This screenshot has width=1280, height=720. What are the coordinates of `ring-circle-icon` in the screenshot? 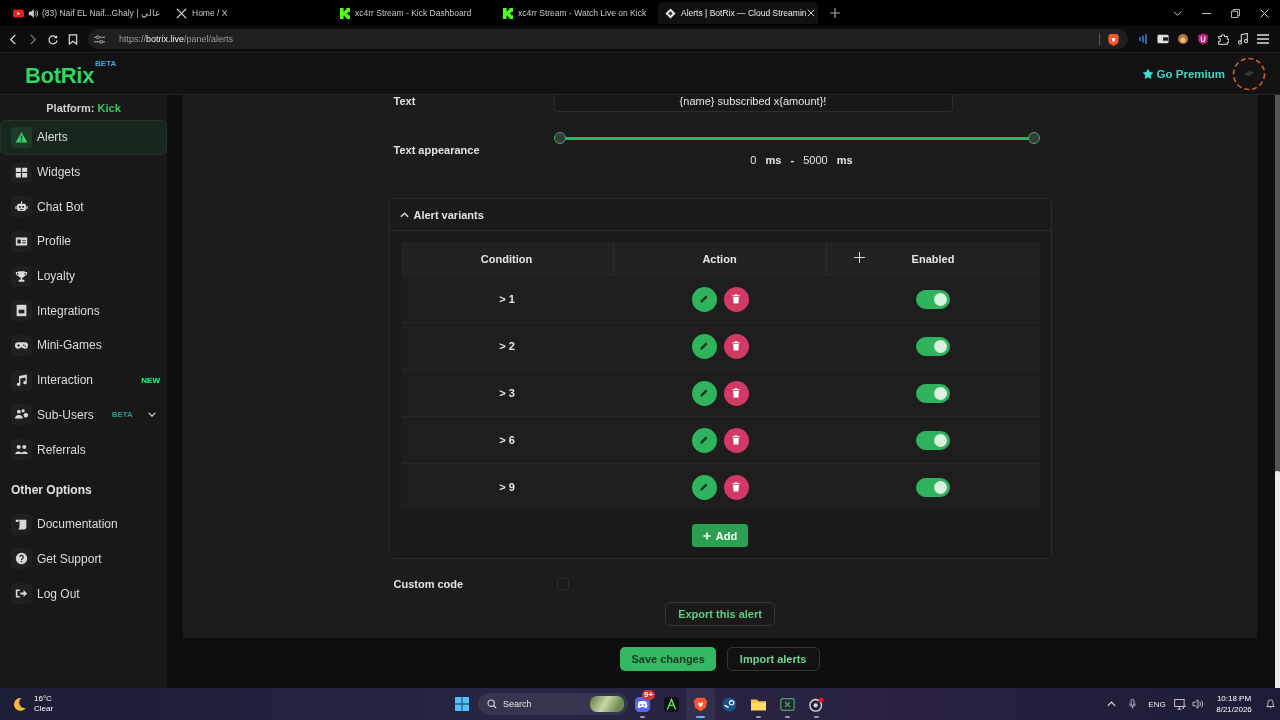 It's located at (729, 704).